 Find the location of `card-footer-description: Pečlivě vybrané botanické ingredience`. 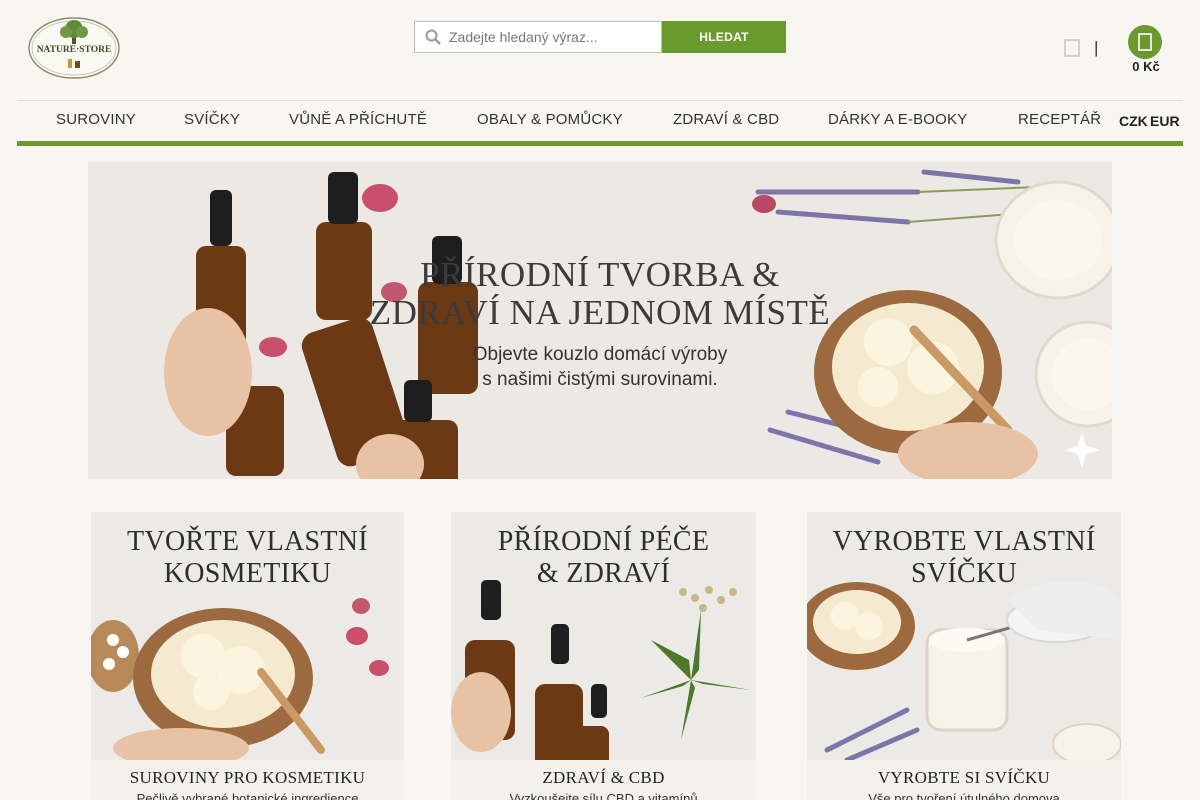

card-footer-description: Pečlivě vybrané botanické ingredience is located at coordinates (247, 795).